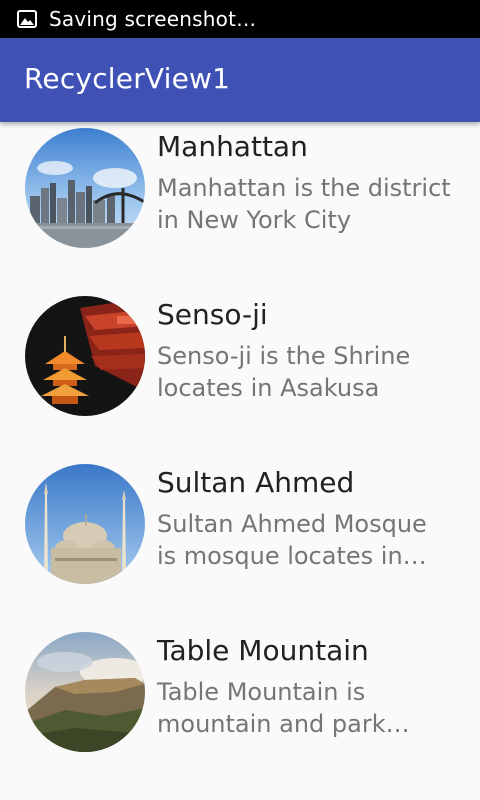 Image resolution: width=480 pixels, height=800 pixels. I want to click on app-title: RecyclerView1, so click(127, 78).